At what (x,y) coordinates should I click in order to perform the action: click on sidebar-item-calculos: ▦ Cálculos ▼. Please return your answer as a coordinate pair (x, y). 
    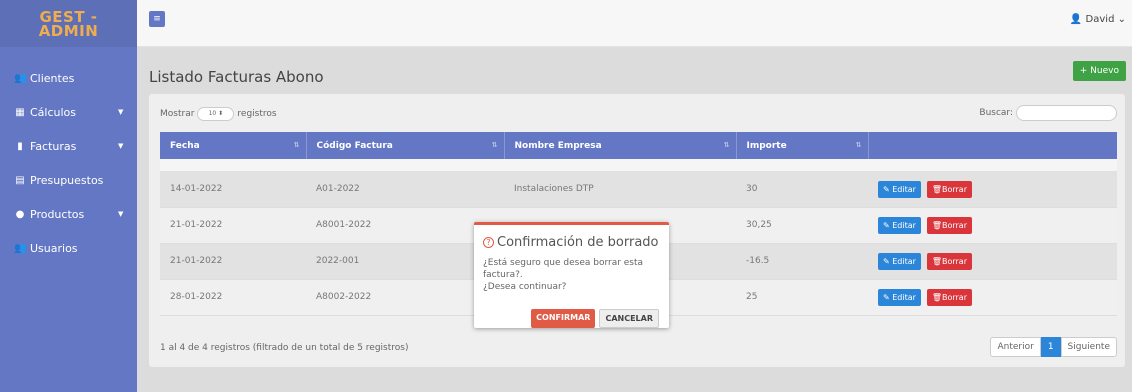
    Looking at the image, I should click on (68, 112).